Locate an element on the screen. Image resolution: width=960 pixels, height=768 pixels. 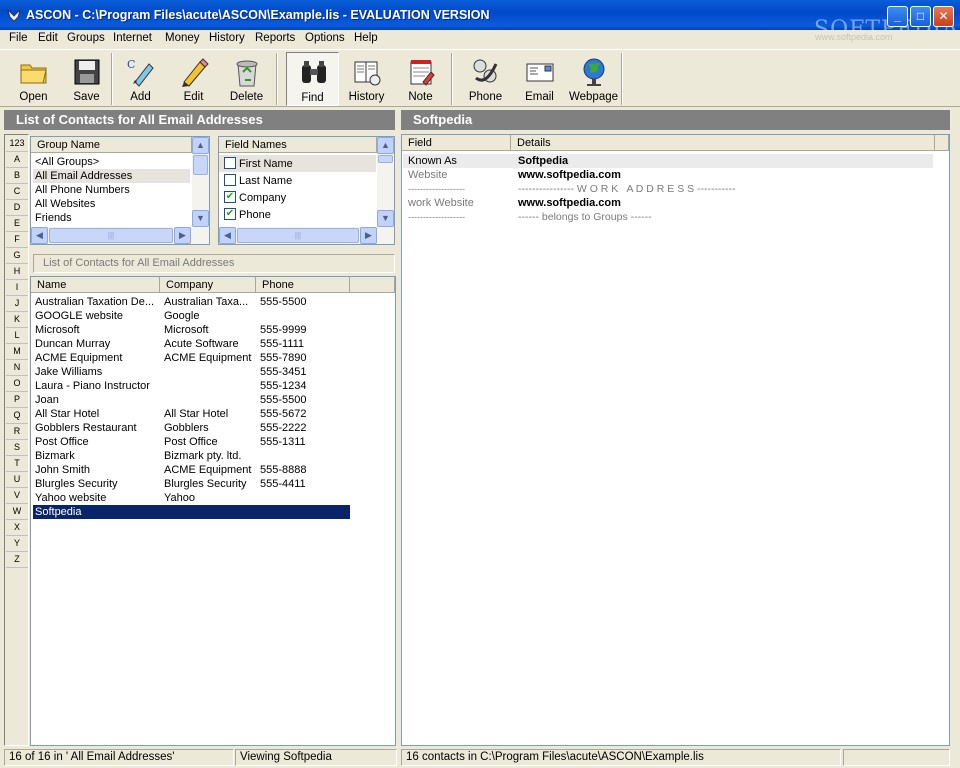
company-column-header: Company is located at coordinates (208, 285).